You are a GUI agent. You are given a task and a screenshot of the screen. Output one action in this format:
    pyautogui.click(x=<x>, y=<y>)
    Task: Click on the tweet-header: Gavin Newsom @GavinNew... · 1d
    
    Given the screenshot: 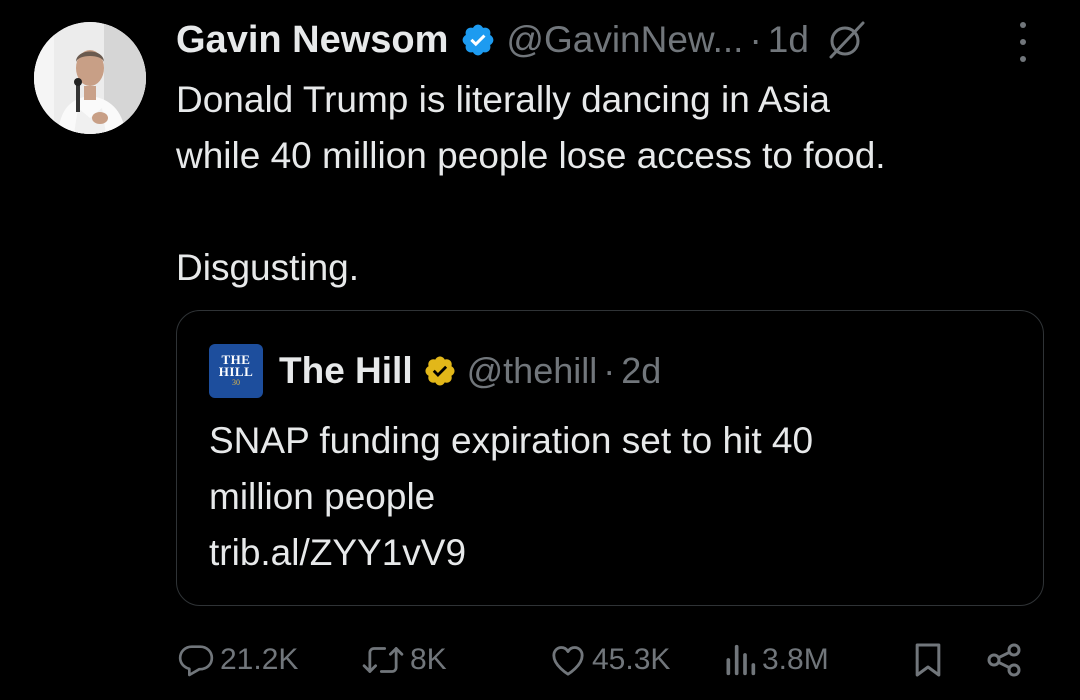 What is the action you would take?
    pyautogui.click(x=521, y=40)
    